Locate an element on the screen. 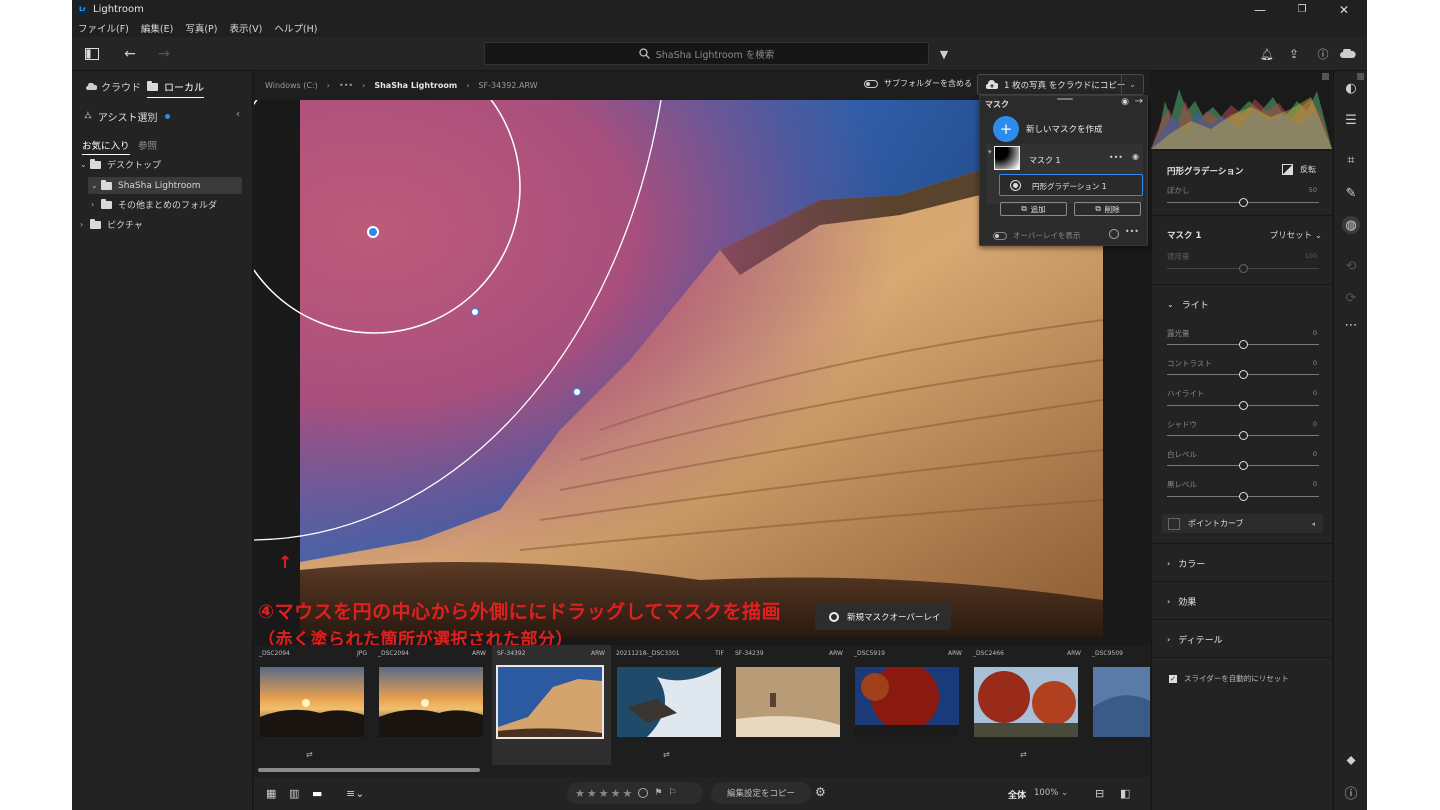  whites-slider is located at coordinates (1243, 465).